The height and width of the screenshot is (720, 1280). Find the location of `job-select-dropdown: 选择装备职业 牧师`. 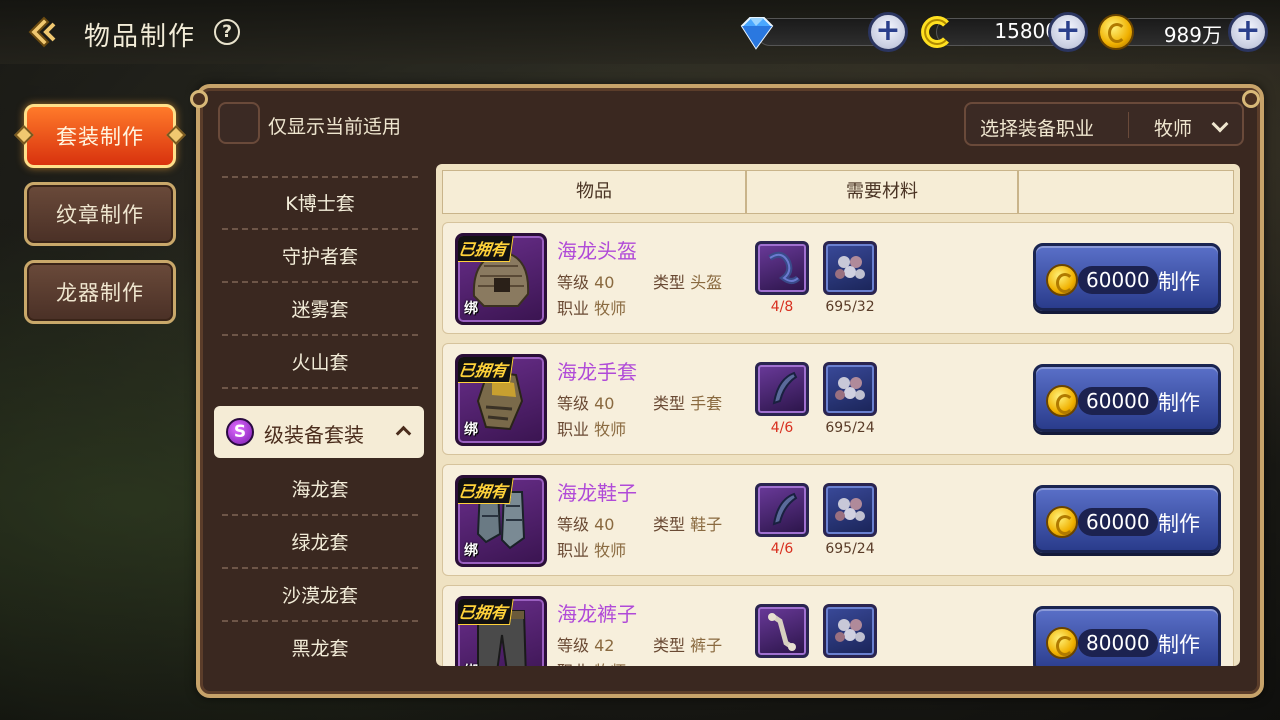

job-select-dropdown: 选择装备职业 牧师 is located at coordinates (1104, 124).